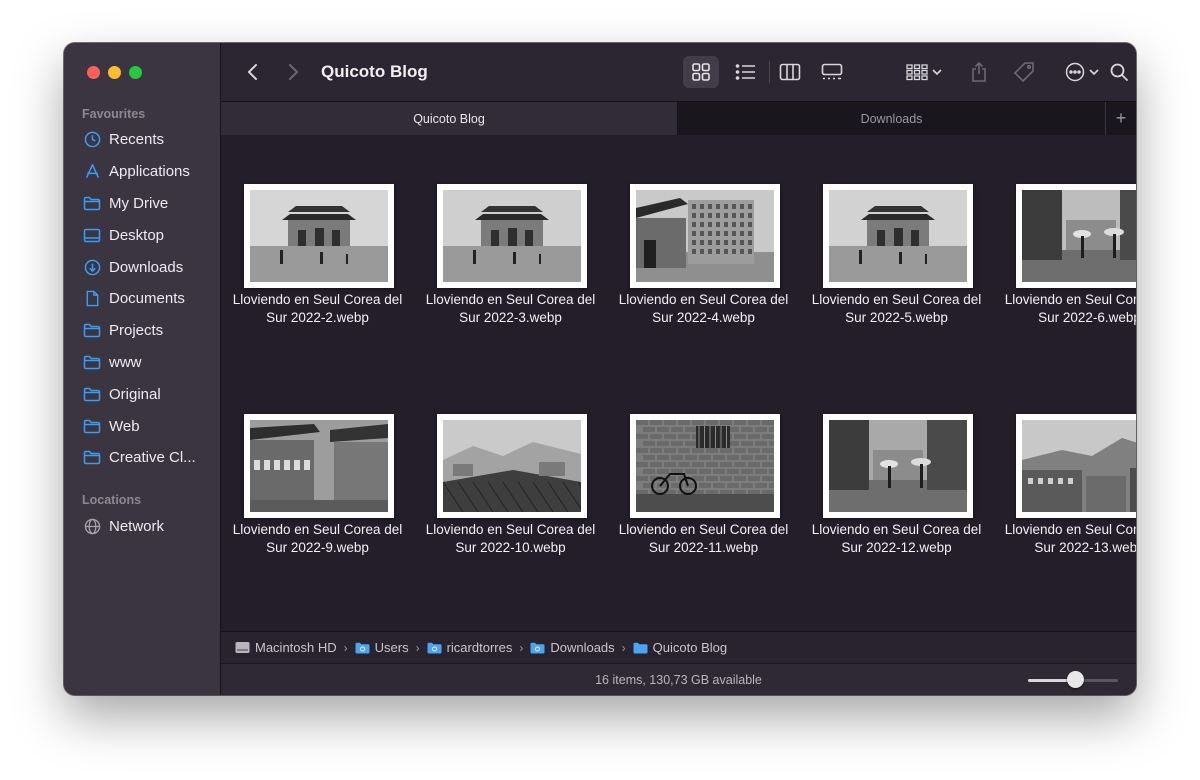 The width and height of the screenshot is (1200, 780). I want to click on status-bar: 16 items, 130,73 GB available, so click(678, 679).